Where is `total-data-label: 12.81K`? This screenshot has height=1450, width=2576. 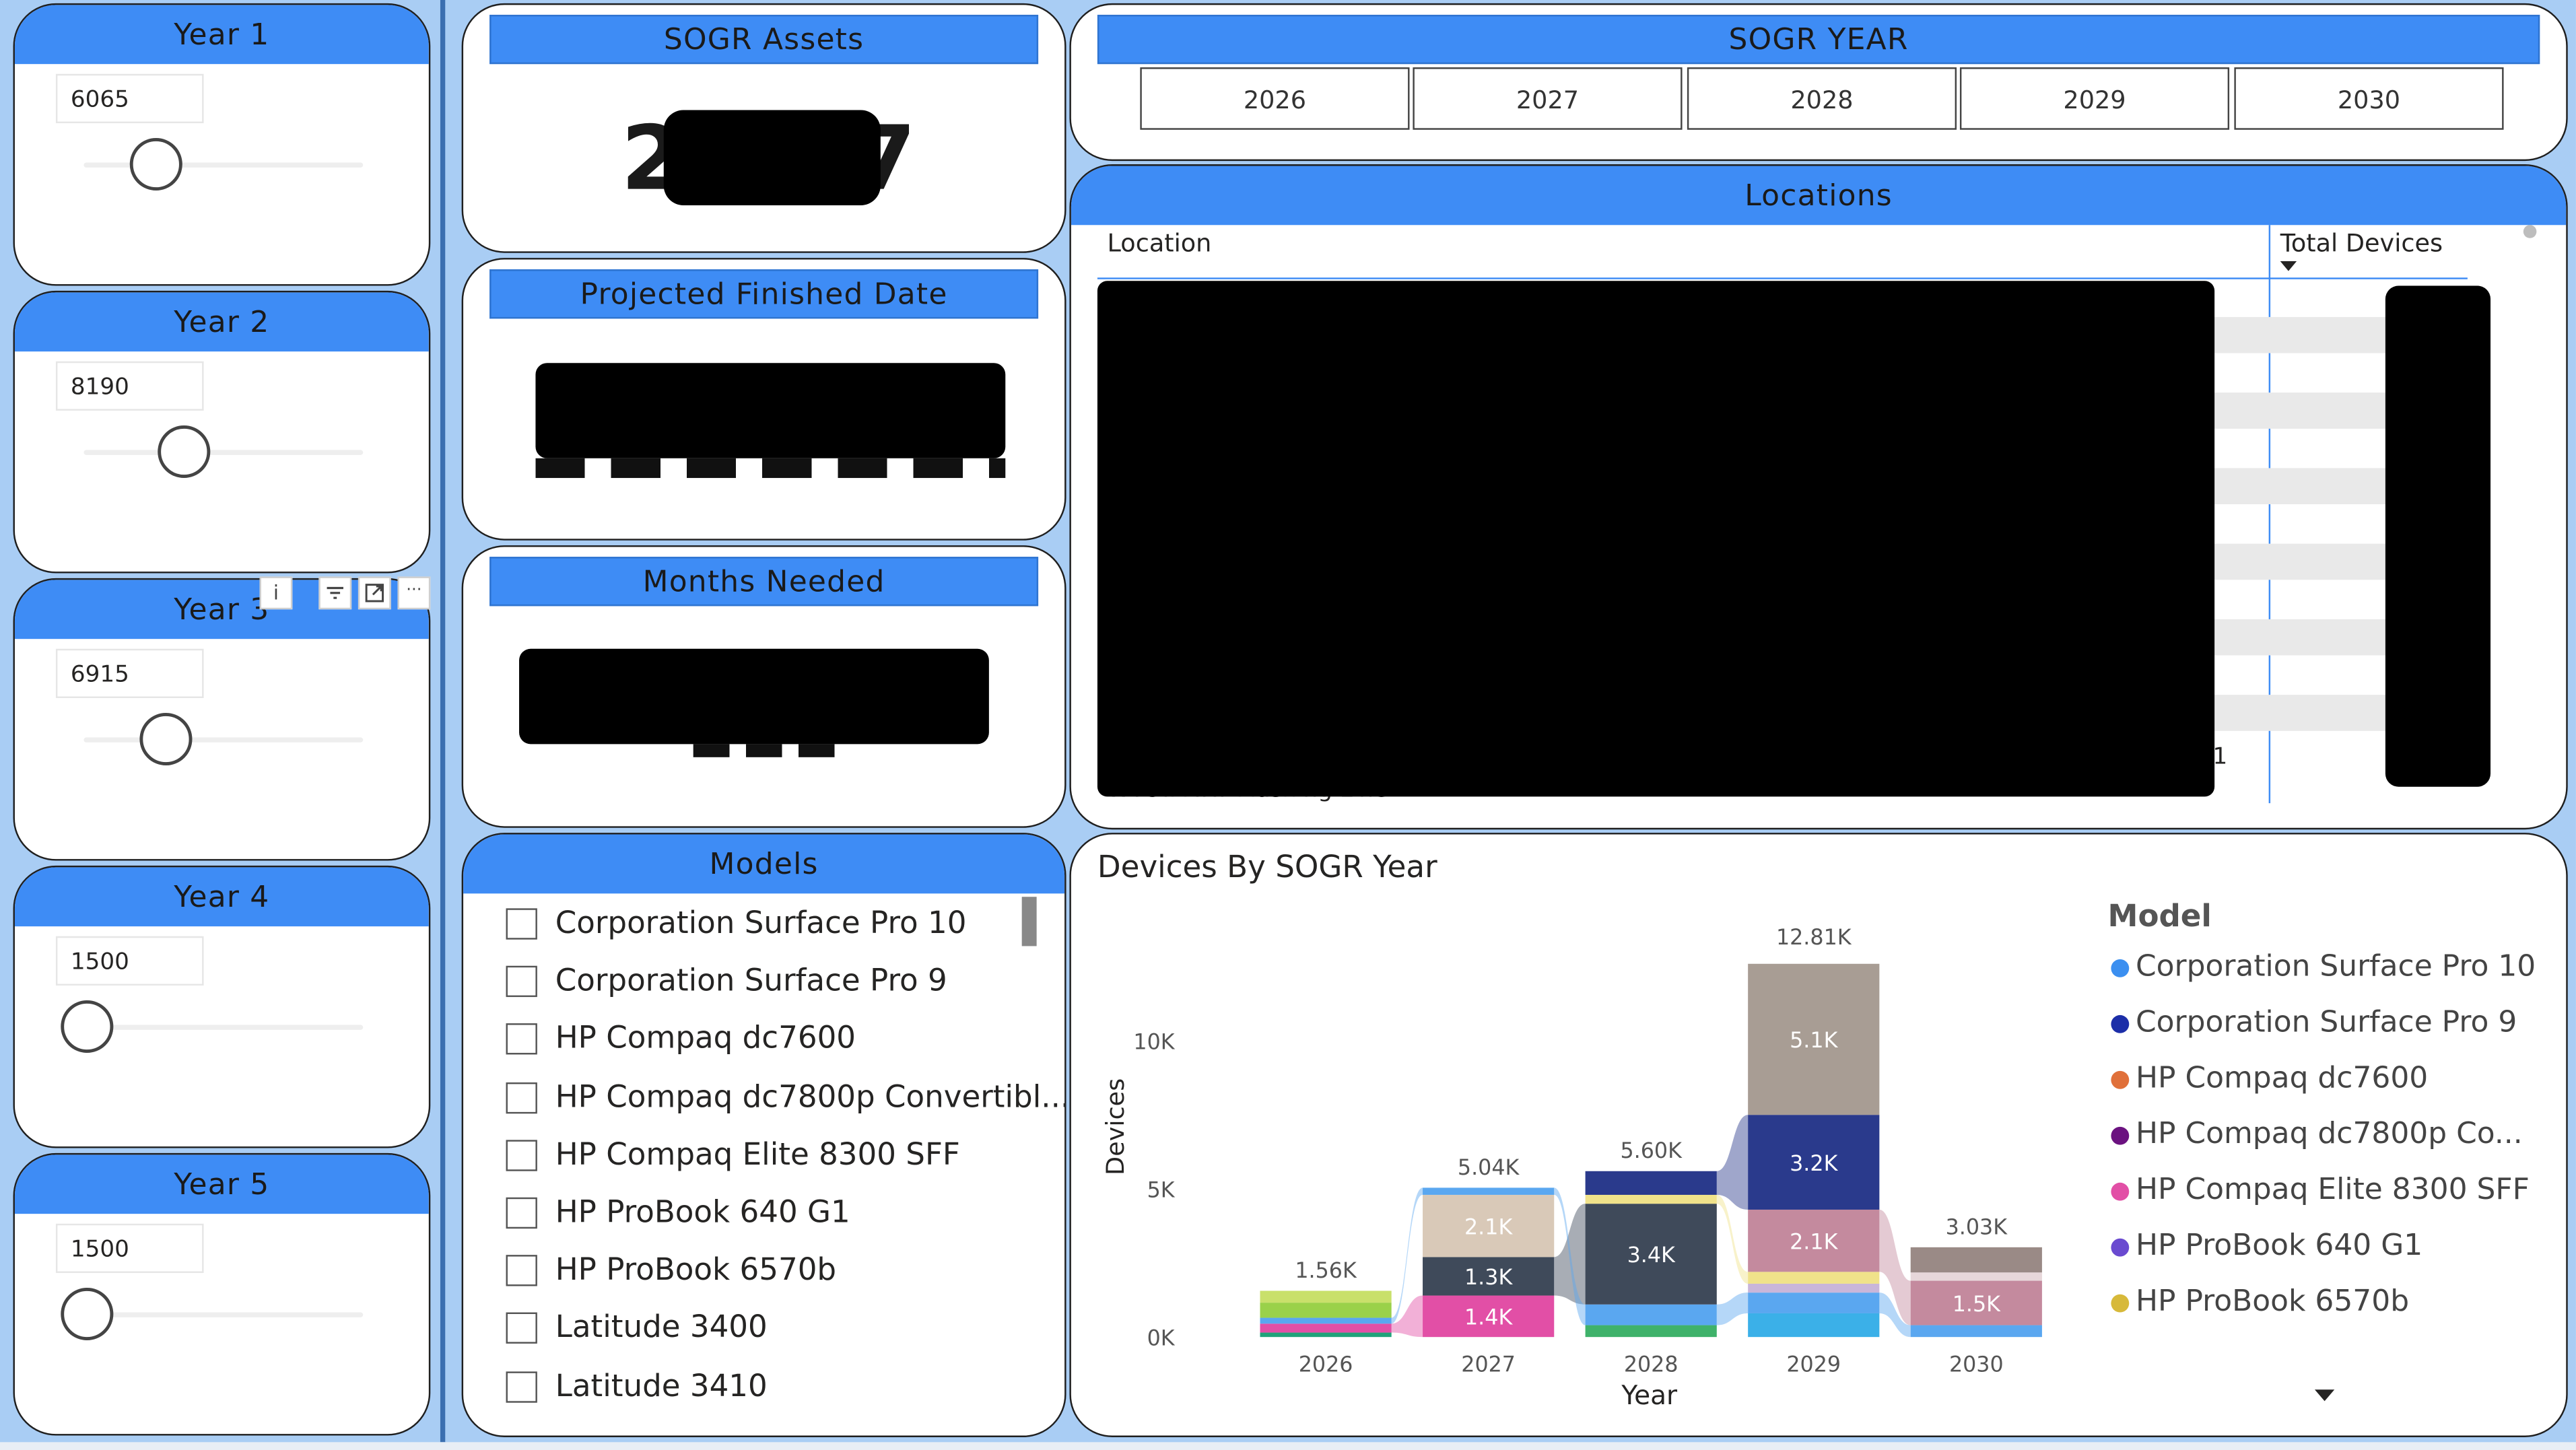
total-data-label: 12.81K is located at coordinates (1814, 938).